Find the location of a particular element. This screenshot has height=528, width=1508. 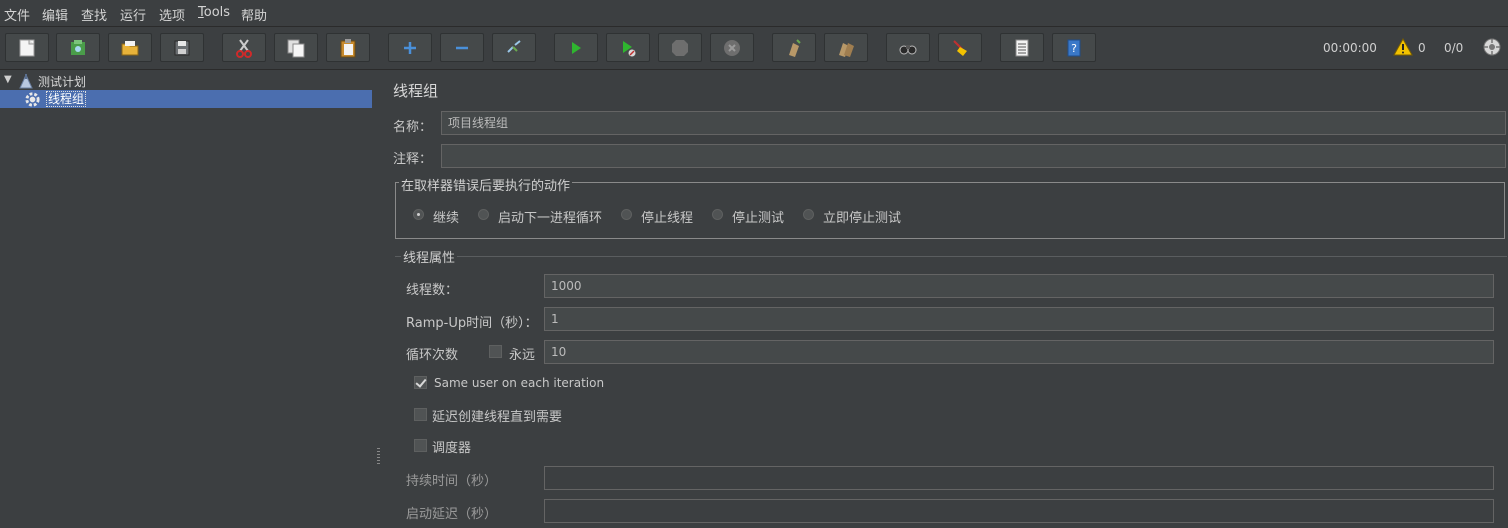

stop-icon is located at coordinates (680, 47).